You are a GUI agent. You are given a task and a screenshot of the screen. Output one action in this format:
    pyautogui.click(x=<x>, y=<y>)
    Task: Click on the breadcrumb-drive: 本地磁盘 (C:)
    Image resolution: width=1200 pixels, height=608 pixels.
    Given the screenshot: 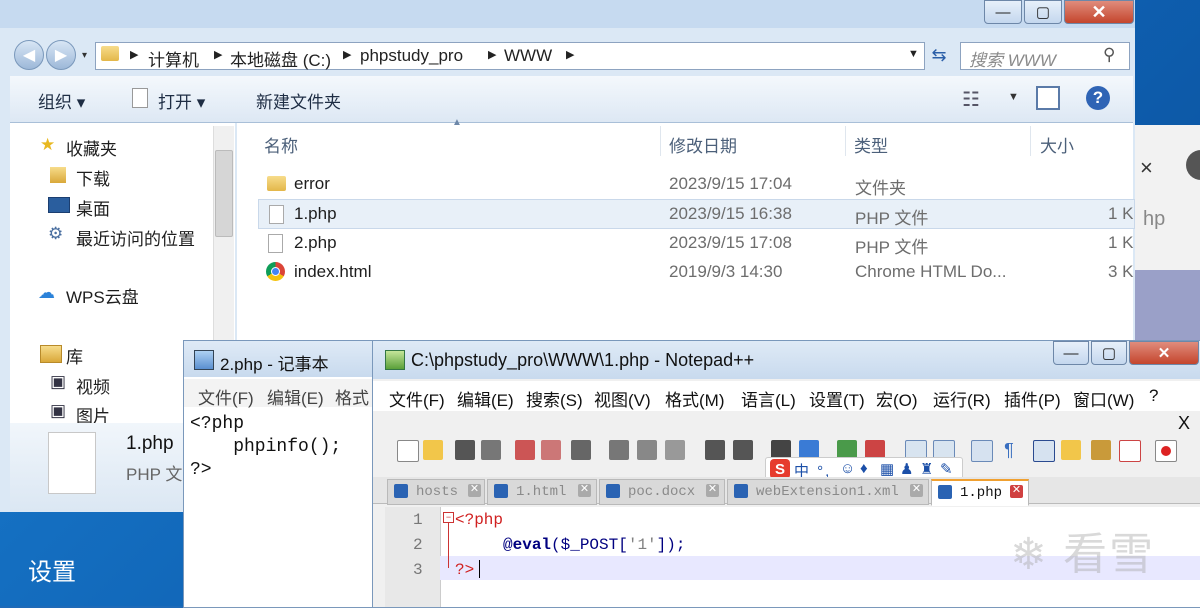 What is the action you would take?
    pyautogui.click(x=280, y=58)
    